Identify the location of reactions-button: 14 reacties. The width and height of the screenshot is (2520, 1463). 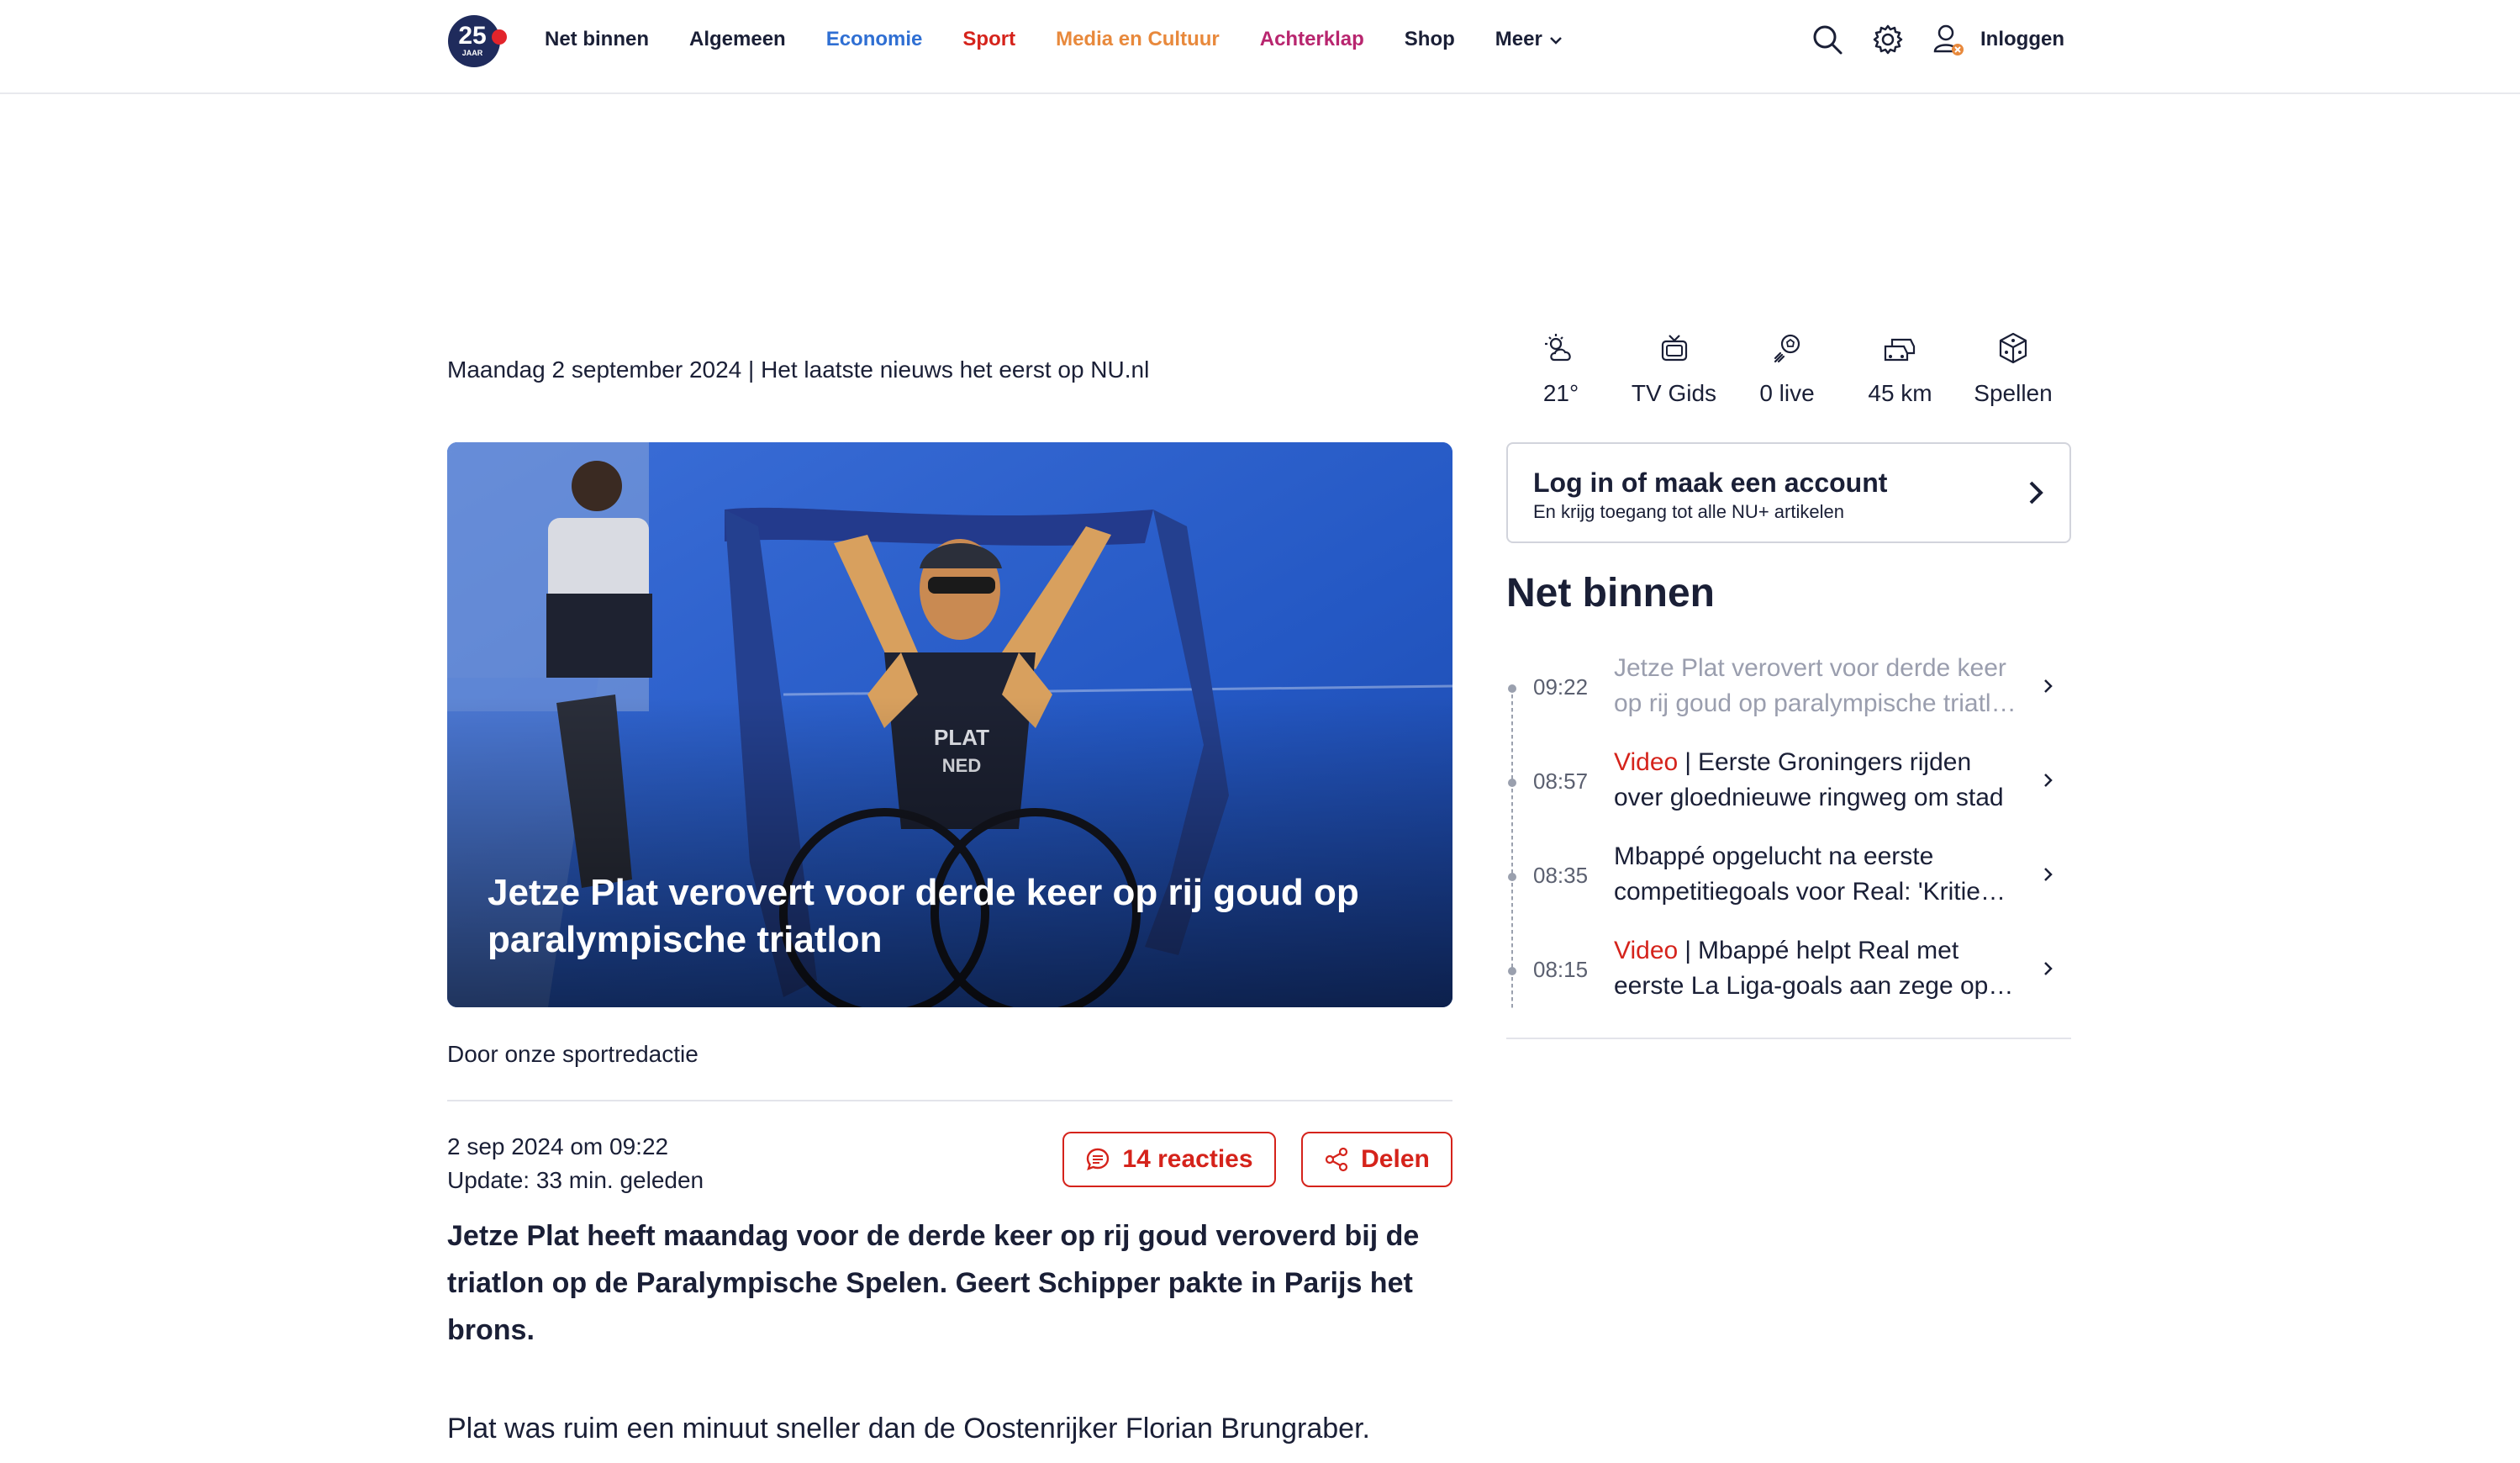
(1169, 1159).